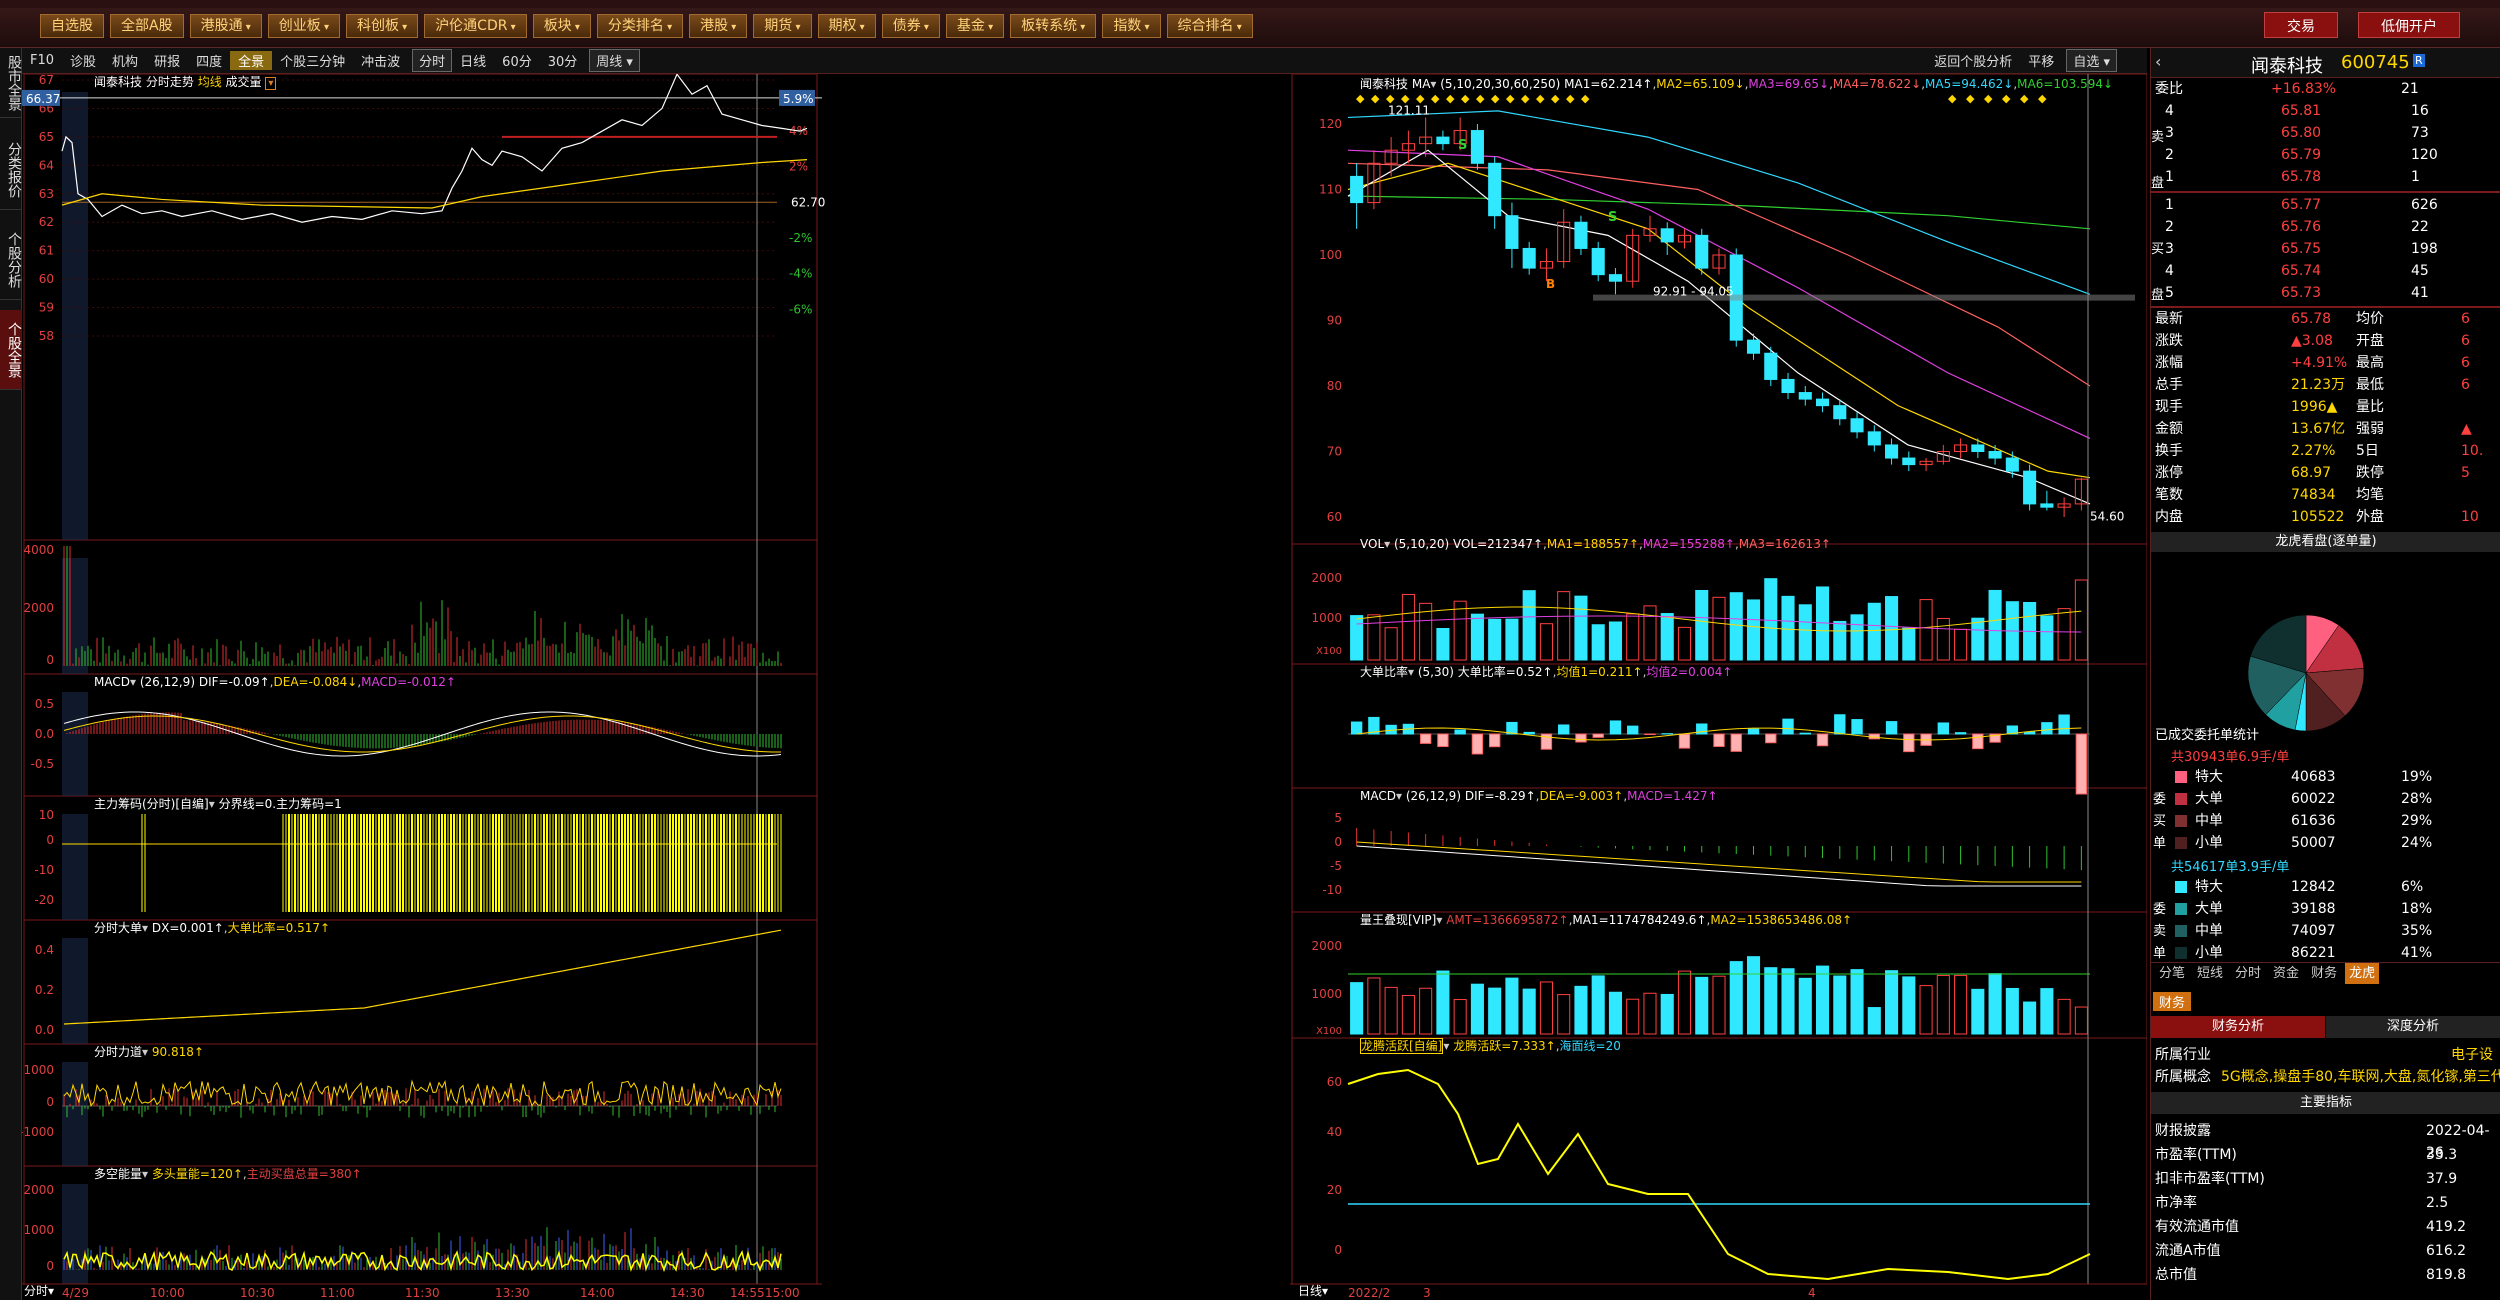 The width and height of the screenshot is (2500, 1300). What do you see at coordinates (382, 26) in the screenshot?
I see `menu-item-4: 科创板` at bounding box center [382, 26].